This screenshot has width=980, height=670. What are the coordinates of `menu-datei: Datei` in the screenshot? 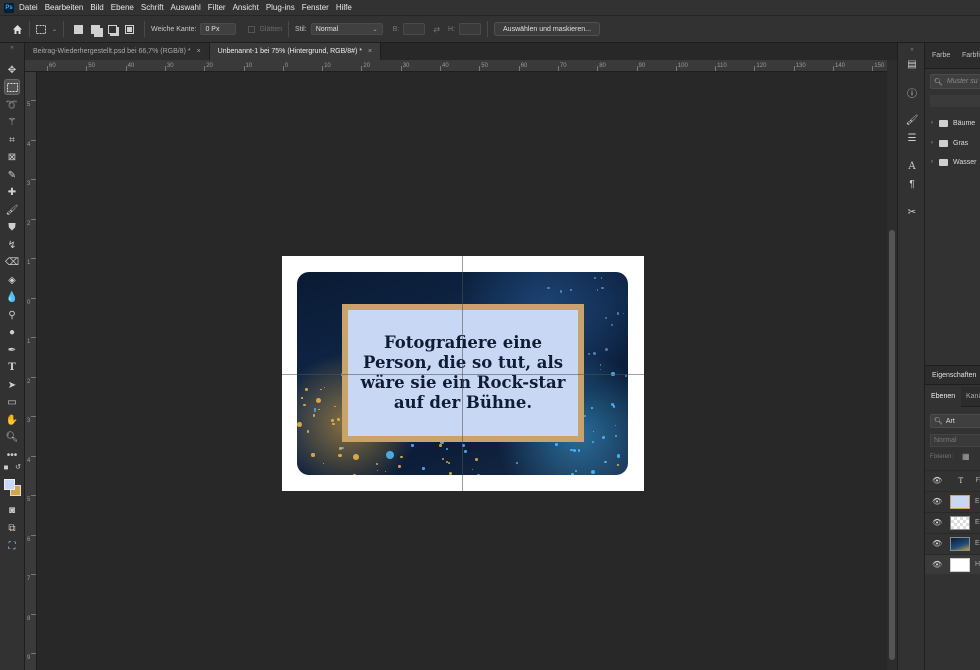 It's located at (28, 7).